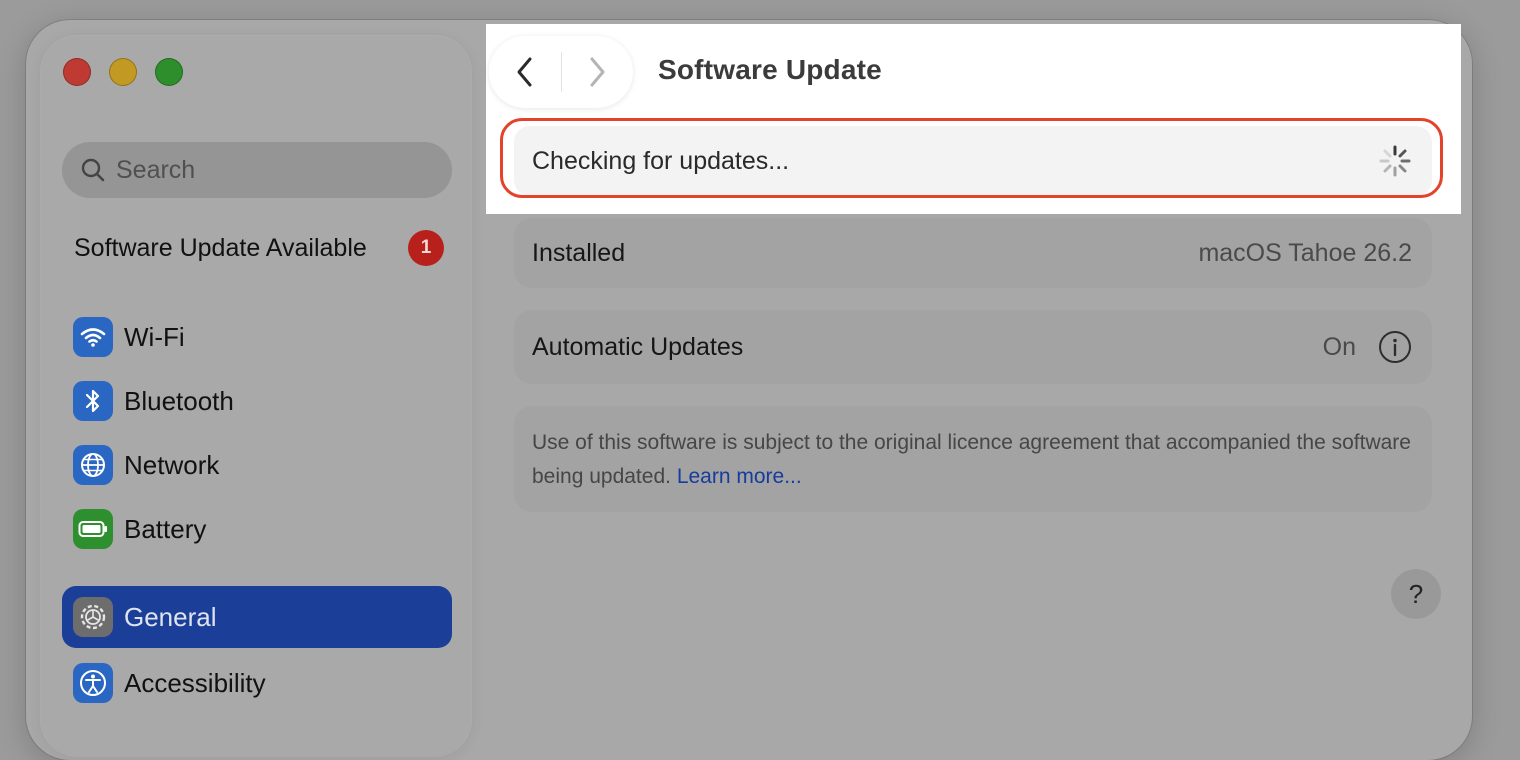 Image resolution: width=1520 pixels, height=760 pixels. I want to click on forward-button, so click(598, 72).